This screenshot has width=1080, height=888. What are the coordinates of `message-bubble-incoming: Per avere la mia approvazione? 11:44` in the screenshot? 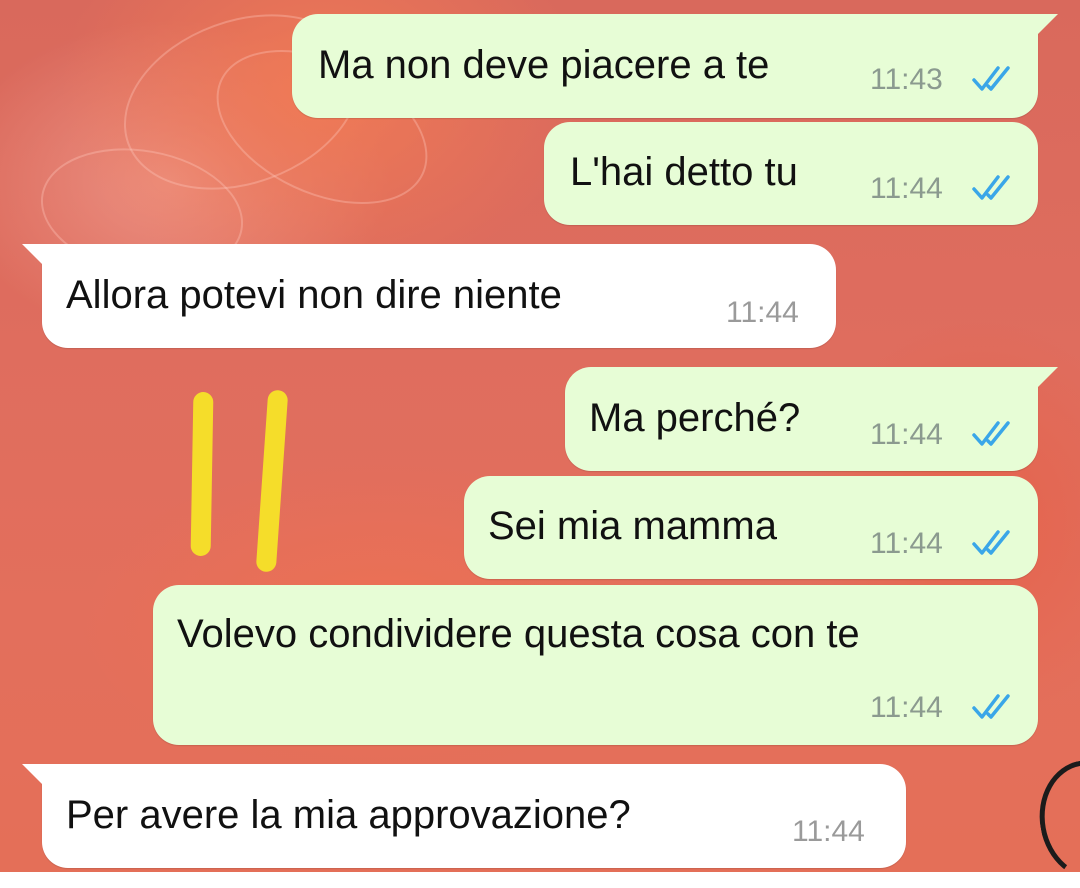 It's located at (464, 816).